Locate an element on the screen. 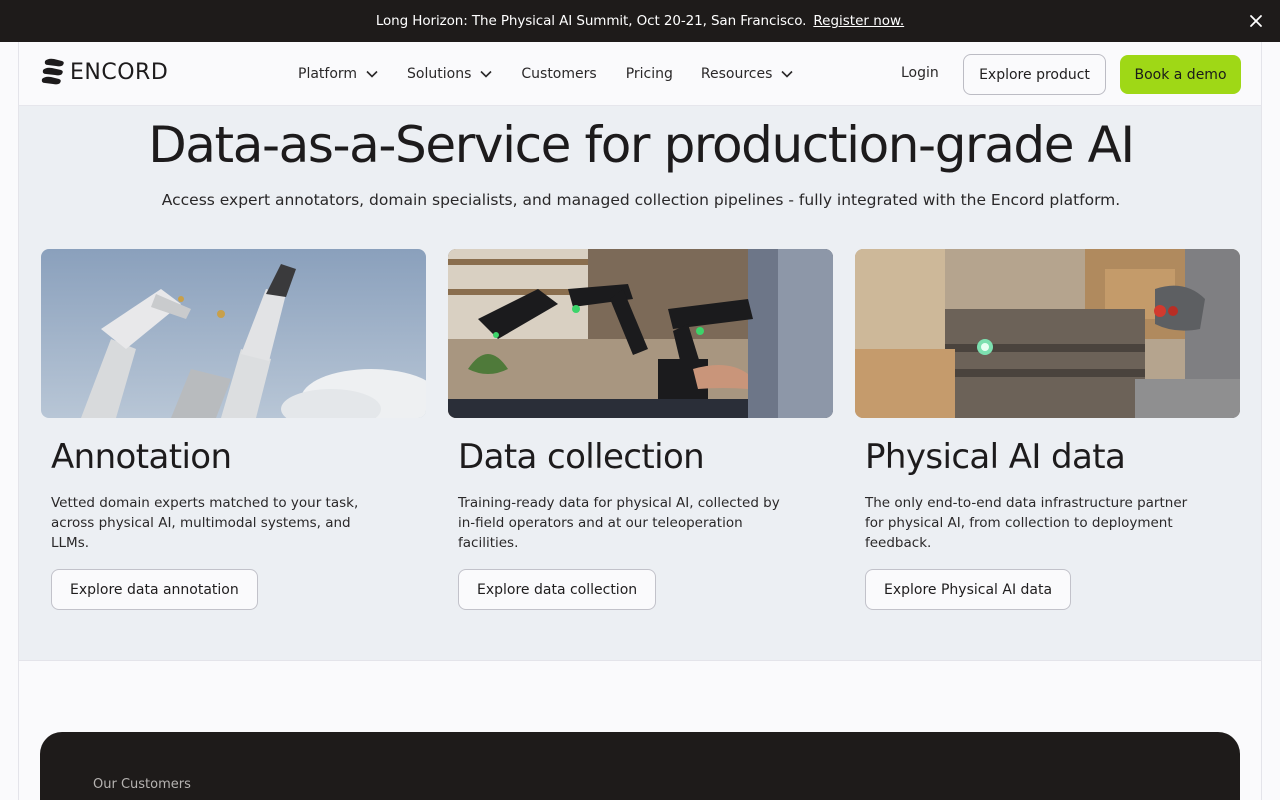  explore-physical-ai-button: Explore Physical AI data is located at coordinates (968, 589).